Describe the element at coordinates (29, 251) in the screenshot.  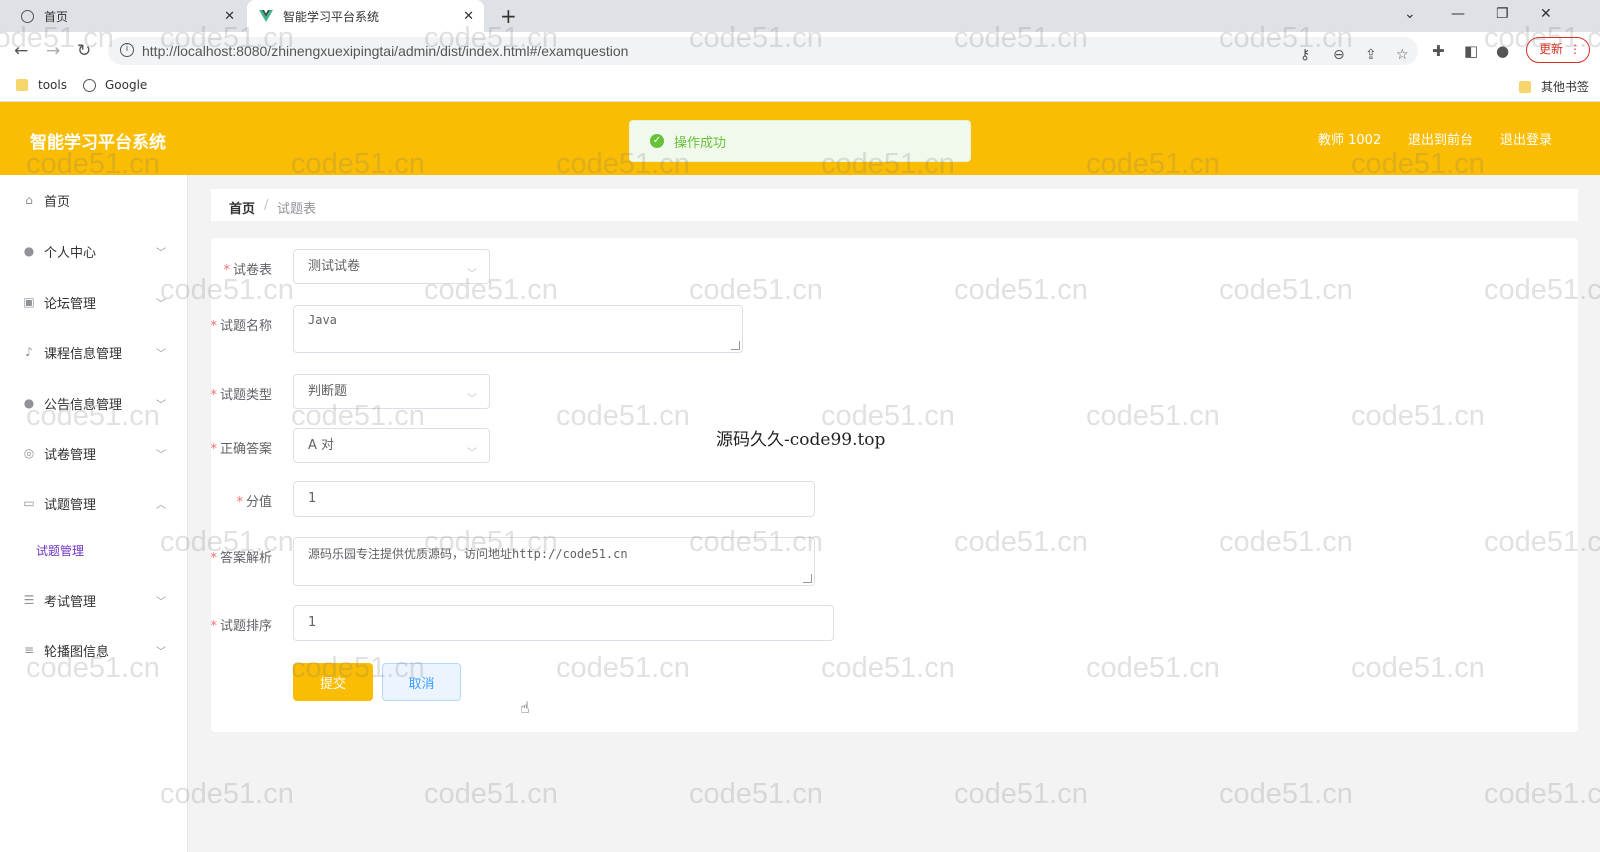
I see `user-icon: ●` at that location.